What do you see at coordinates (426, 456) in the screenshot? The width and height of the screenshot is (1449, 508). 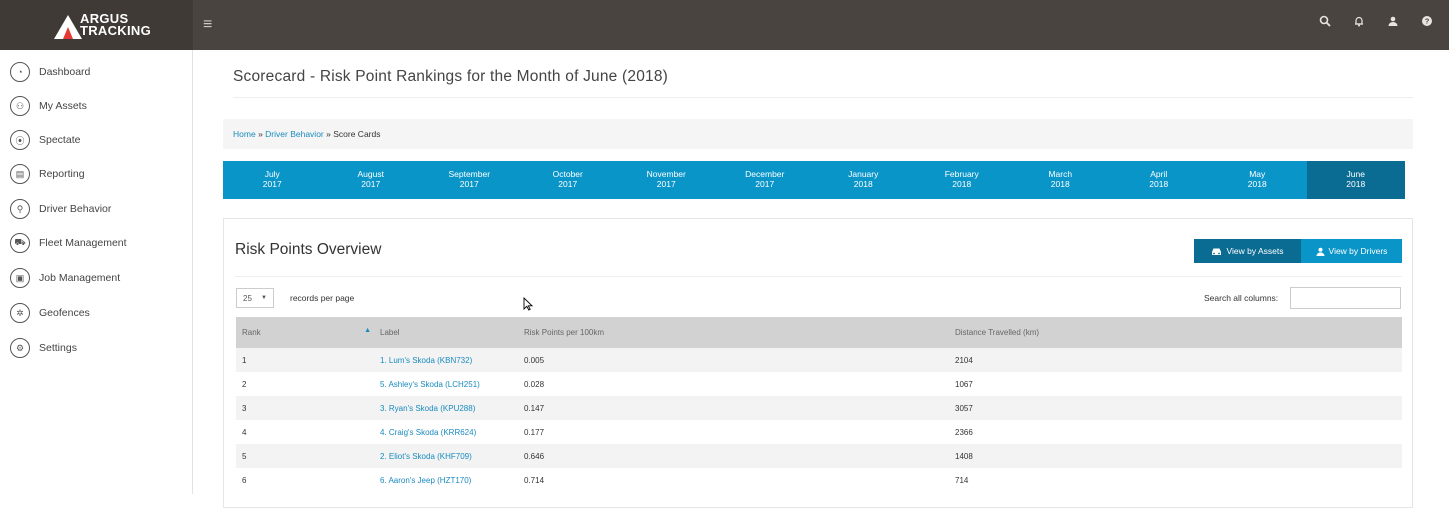 I see `asset-link: 2. Eliot's Skoda (KHF709)` at bounding box center [426, 456].